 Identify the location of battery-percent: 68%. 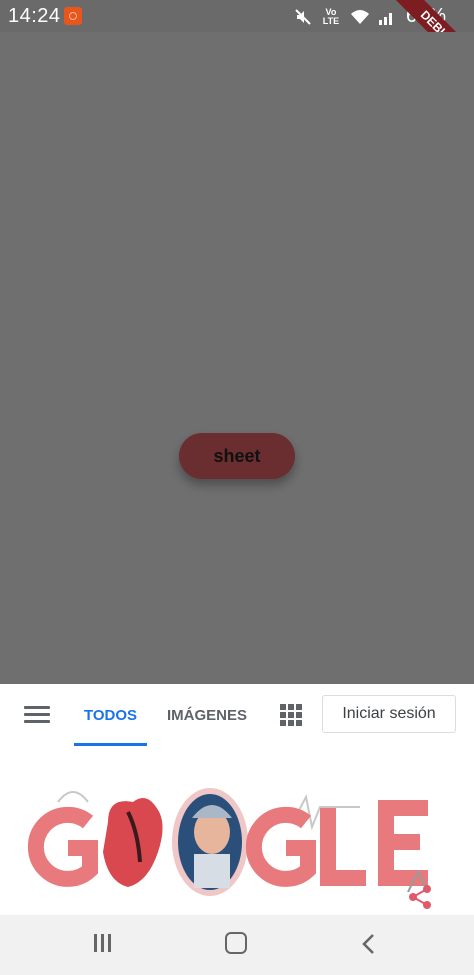
(425, 16).